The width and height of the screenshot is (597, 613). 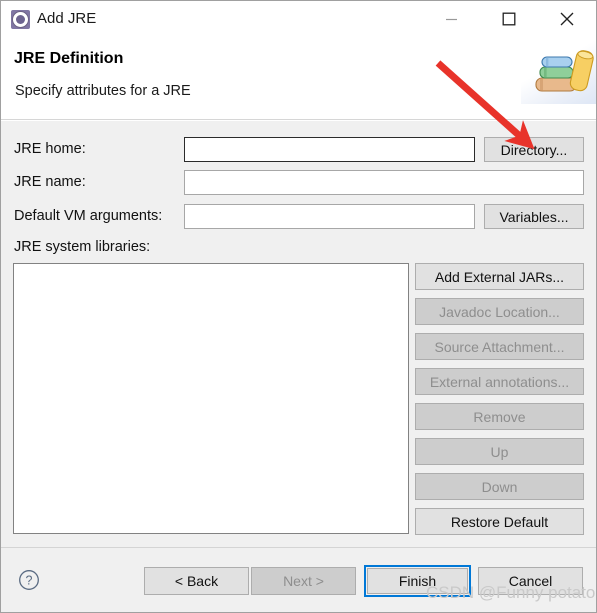 What do you see at coordinates (499, 451) in the screenshot?
I see `up-button: Up` at bounding box center [499, 451].